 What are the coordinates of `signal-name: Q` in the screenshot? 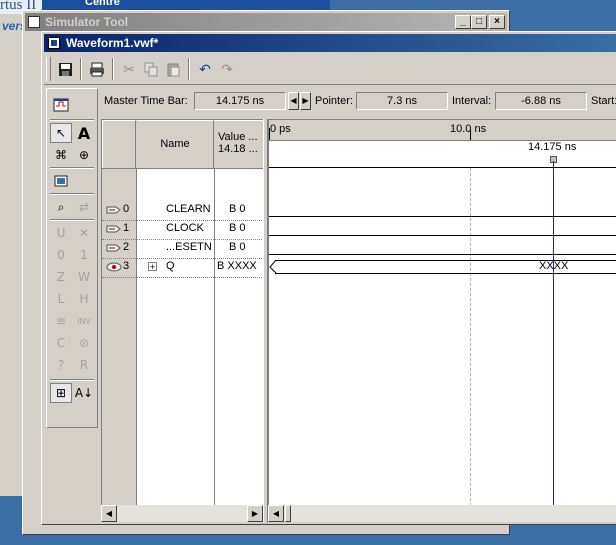 It's located at (170, 266).